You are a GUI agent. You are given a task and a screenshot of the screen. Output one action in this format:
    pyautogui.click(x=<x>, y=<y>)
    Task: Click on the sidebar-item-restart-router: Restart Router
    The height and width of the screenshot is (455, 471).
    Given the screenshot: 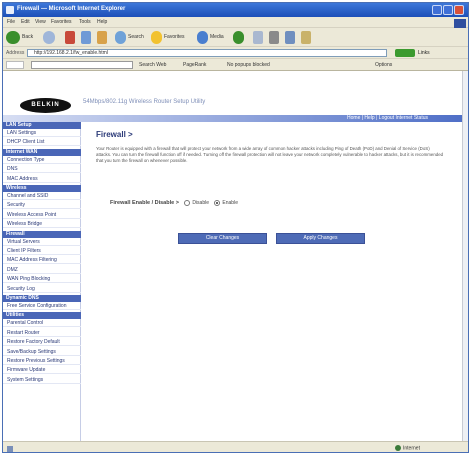 What is the action you would take?
    pyautogui.click(x=42, y=333)
    